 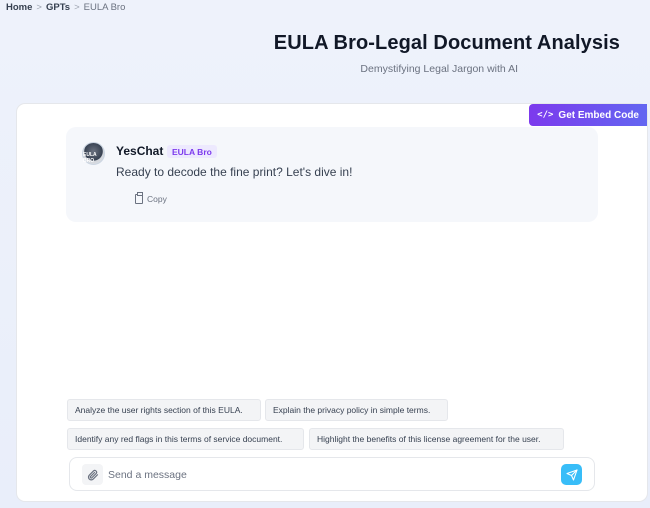 I want to click on breadcrumb-current: EULA Bro, so click(x=104, y=7).